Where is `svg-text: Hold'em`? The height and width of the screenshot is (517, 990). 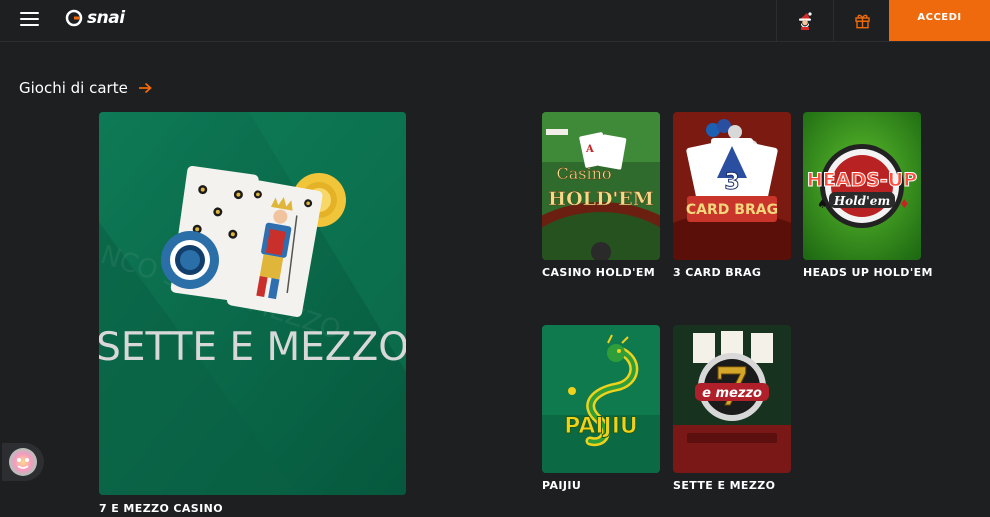 svg-text: Hold'em is located at coordinates (861, 201).